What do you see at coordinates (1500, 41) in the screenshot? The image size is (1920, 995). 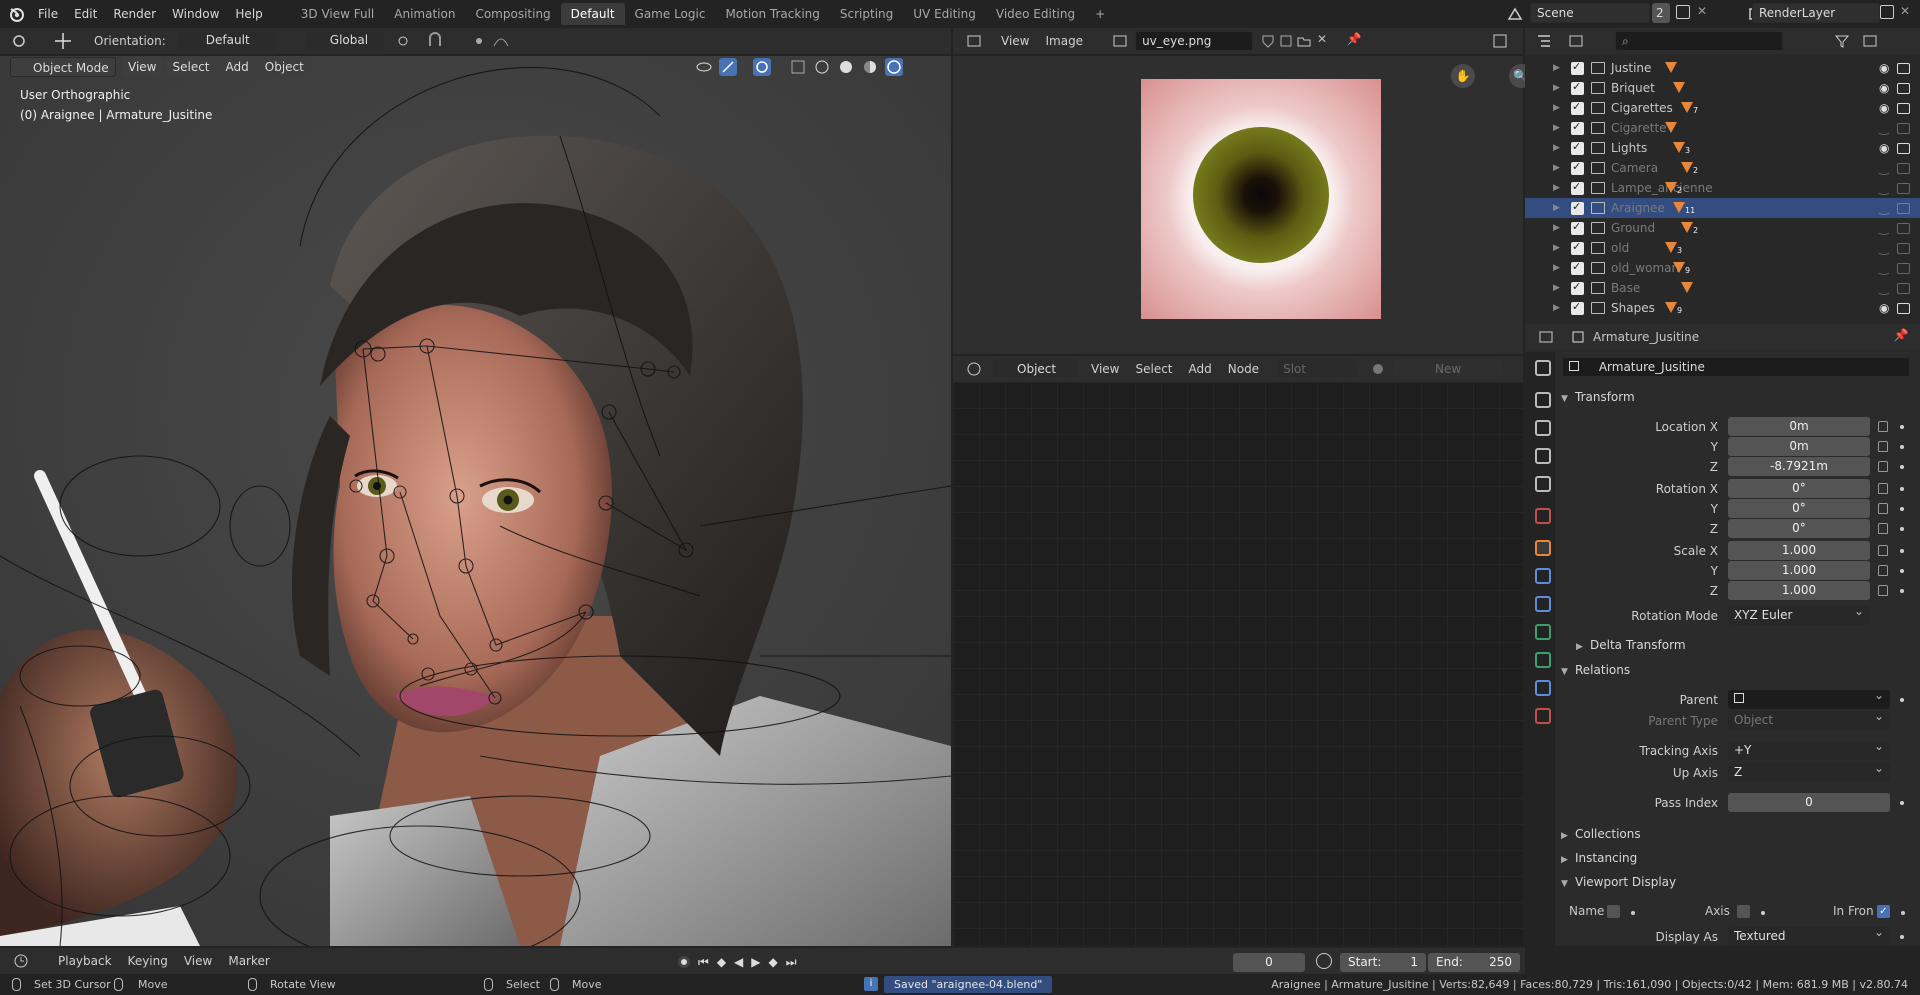 I see `image-view-mode-icon` at bounding box center [1500, 41].